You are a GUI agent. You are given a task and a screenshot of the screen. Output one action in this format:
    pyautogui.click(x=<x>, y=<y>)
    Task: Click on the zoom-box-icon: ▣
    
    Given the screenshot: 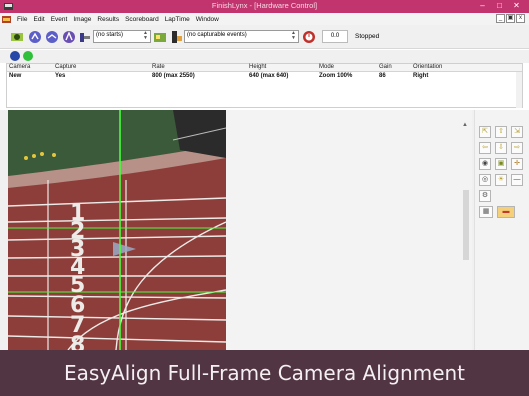 What is the action you would take?
    pyautogui.click(x=501, y=164)
    